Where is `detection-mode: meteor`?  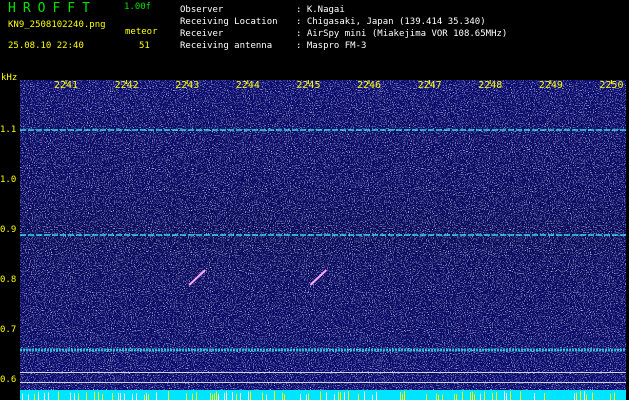
detection-mode: meteor is located at coordinates (141, 32).